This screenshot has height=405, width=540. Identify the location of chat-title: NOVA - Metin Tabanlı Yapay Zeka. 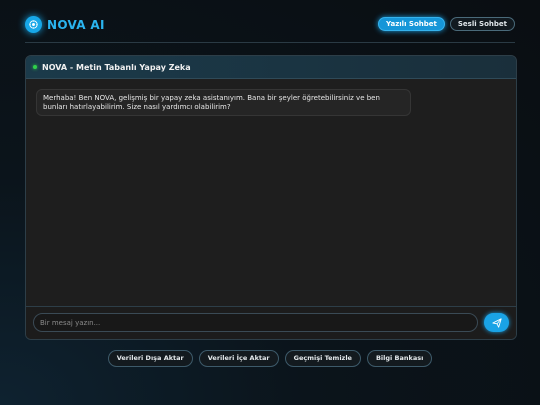
(116, 67).